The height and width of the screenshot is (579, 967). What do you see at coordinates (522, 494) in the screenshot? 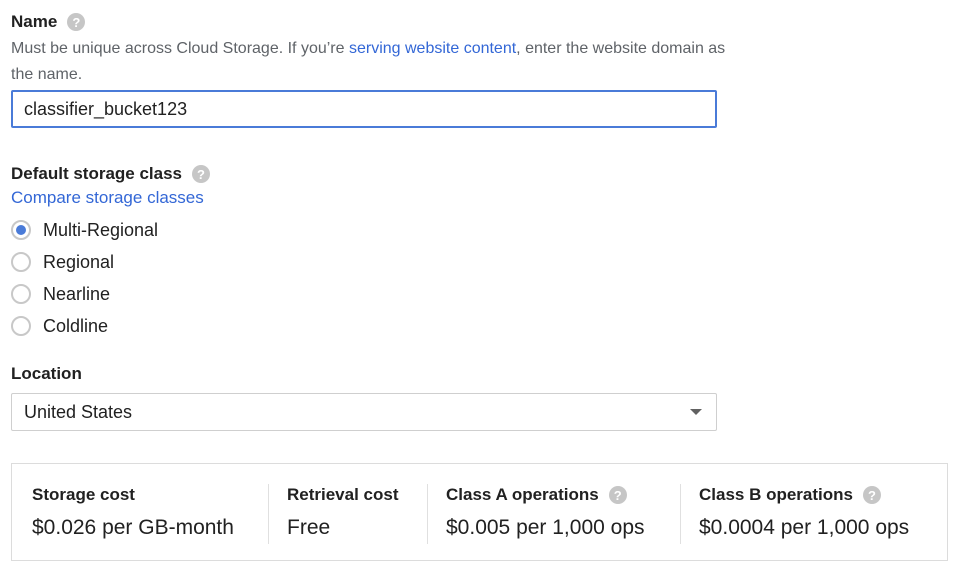
I see `cost-title-text: Class A operations` at bounding box center [522, 494].